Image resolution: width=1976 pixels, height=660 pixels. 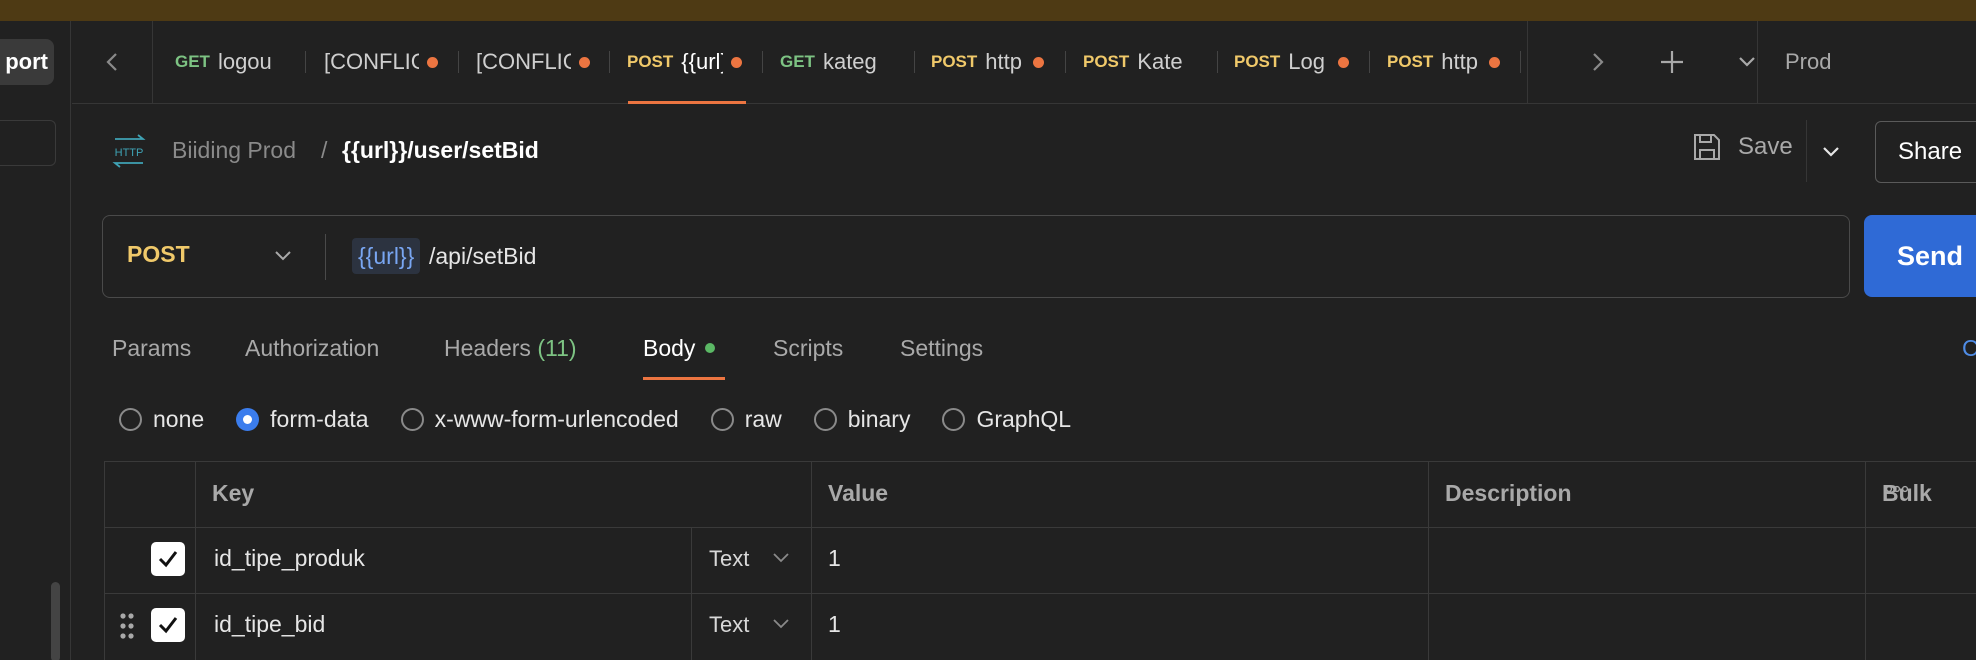 I want to click on tab-name: {{url}, so click(x=702, y=61).